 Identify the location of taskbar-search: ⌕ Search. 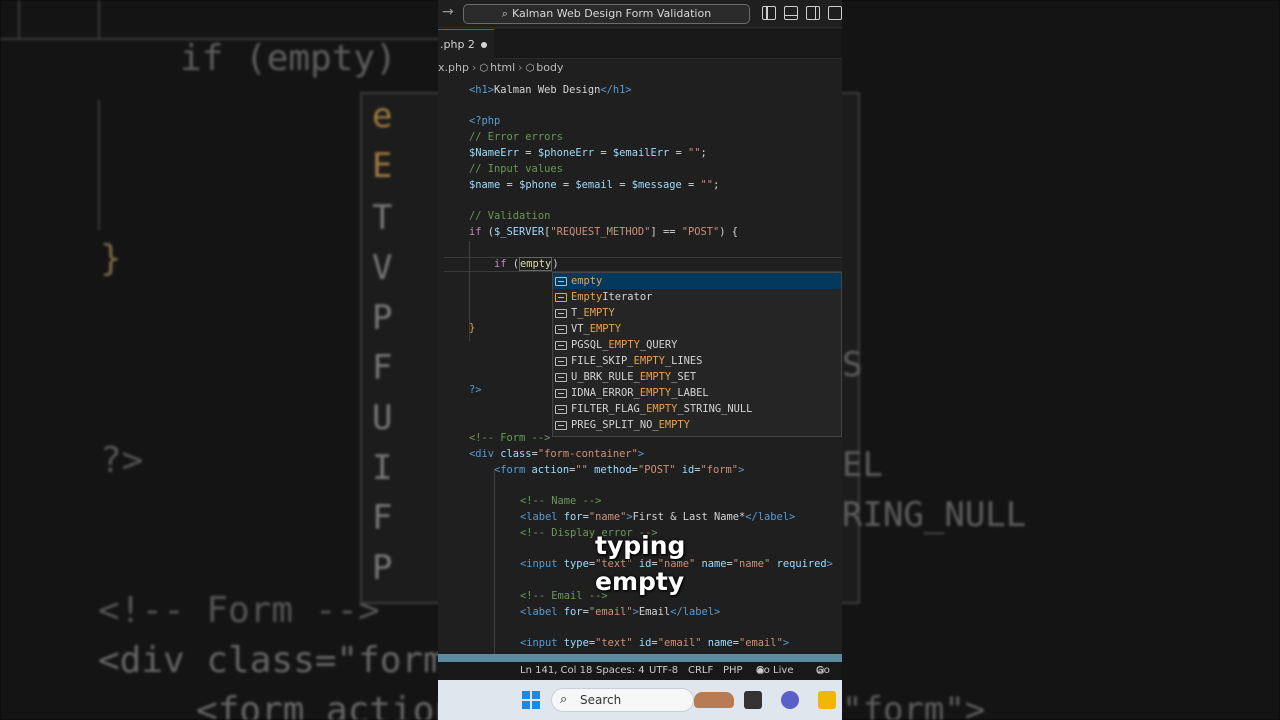
(622, 700).